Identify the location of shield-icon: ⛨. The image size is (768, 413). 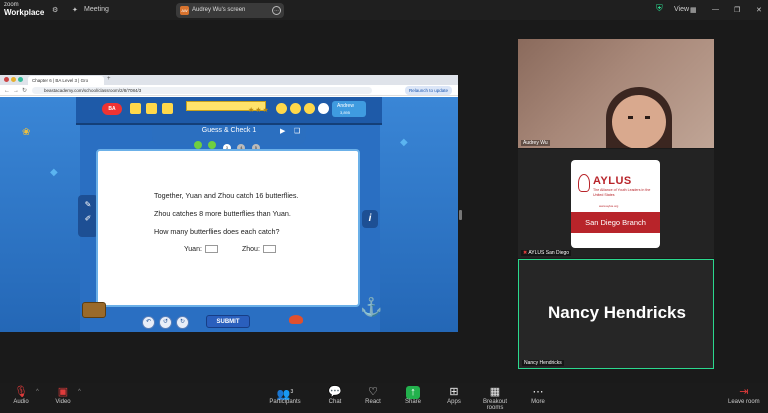
(659, 8).